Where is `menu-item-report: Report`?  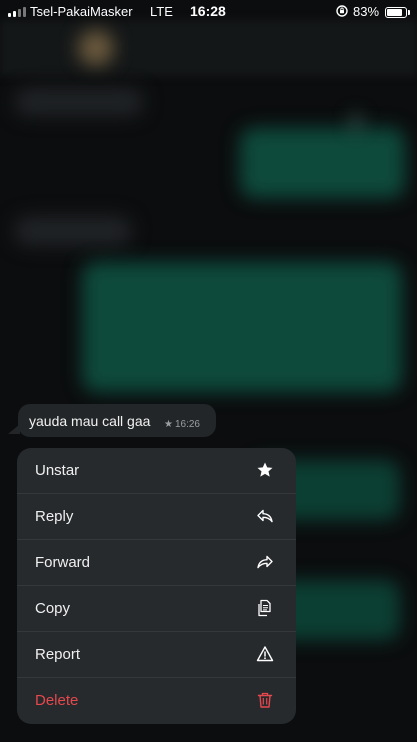
menu-item-report: Report is located at coordinates (156, 655).